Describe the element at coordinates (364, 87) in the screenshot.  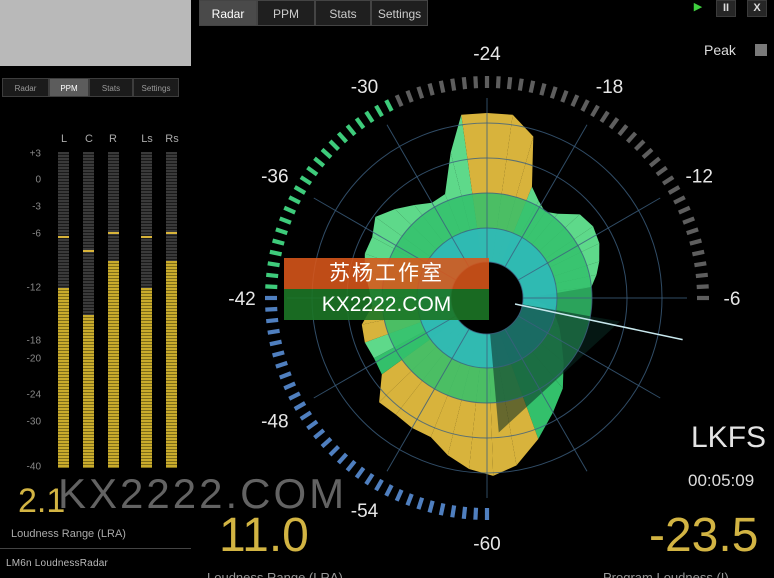
I see `ring-label: -30` at that location.